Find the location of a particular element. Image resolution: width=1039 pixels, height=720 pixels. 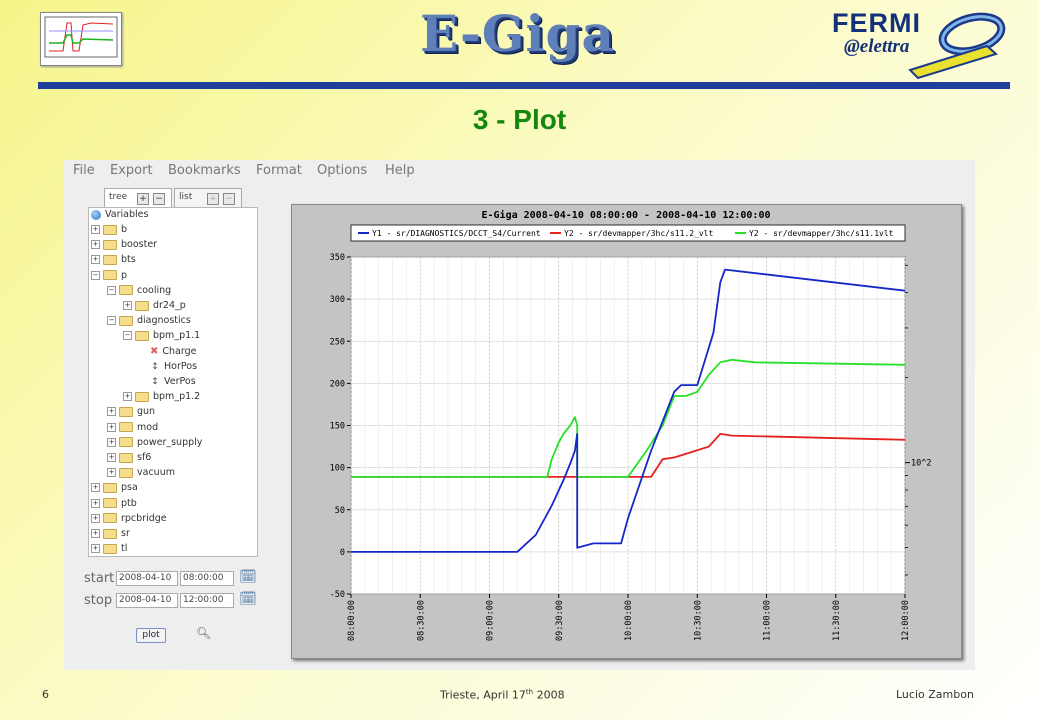

tree-node: ↕ HorPos is located at coordinates (173, 367).